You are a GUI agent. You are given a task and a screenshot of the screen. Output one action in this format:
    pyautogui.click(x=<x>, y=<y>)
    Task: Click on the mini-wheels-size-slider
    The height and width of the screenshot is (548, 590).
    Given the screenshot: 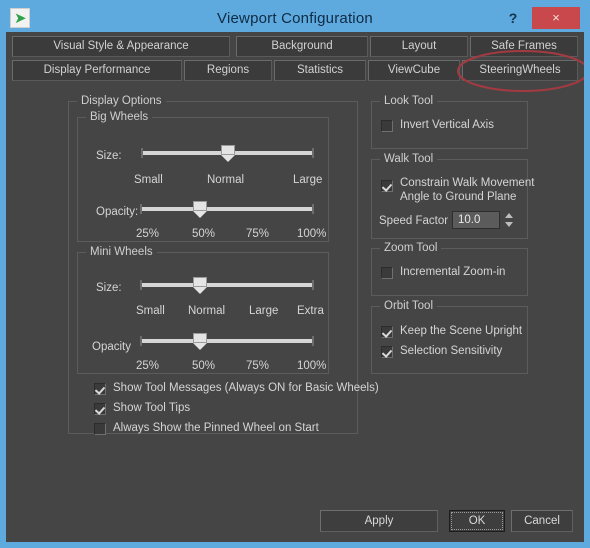 What is the action you would take?
    pyautogui.click(x=227, y=285)
    